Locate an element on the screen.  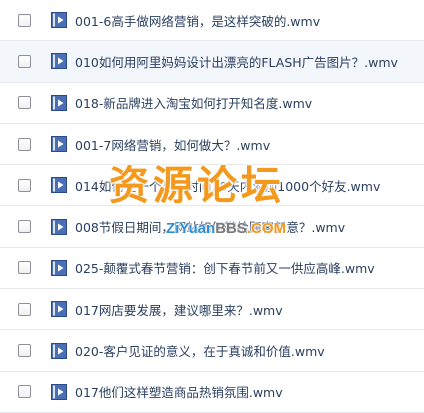
file-row: 018-新品牌进入淘宝如何打开知名度.wmv is located at coordinates (212, 103).